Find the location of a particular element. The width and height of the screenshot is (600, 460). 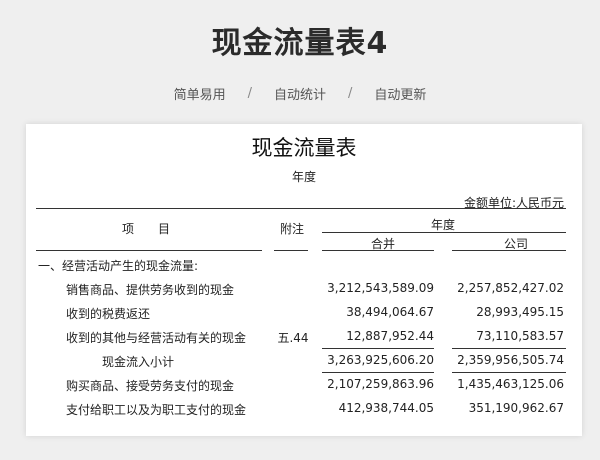

table-row: 现金流入小计 3,263,925,606.20 2,359,956,505.74 is located at coordinates (304, 361).